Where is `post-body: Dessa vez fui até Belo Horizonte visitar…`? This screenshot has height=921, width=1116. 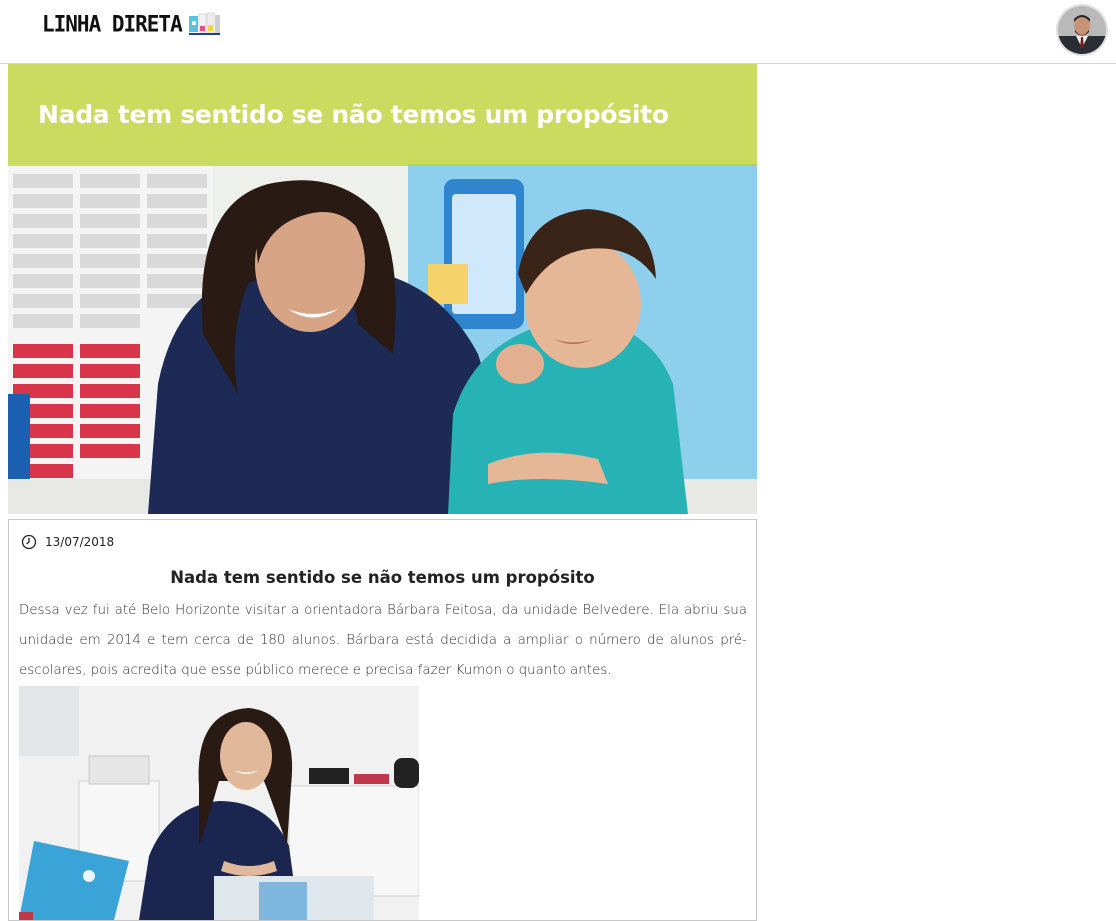
post-body: Dessa vez fui até Belo Horizonte visitar… is located at coordinates (383, 640).